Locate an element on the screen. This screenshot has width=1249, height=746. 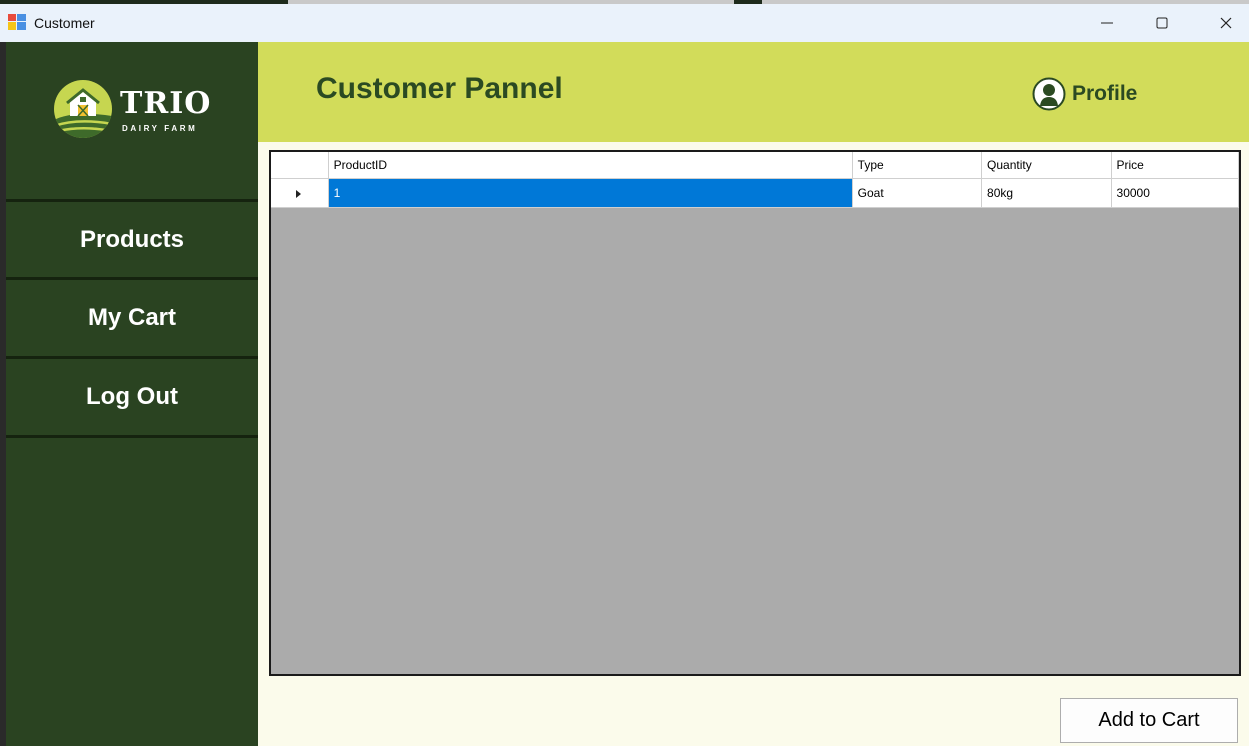
page-title: Customer Pannel is located at coordinates (439, 88).